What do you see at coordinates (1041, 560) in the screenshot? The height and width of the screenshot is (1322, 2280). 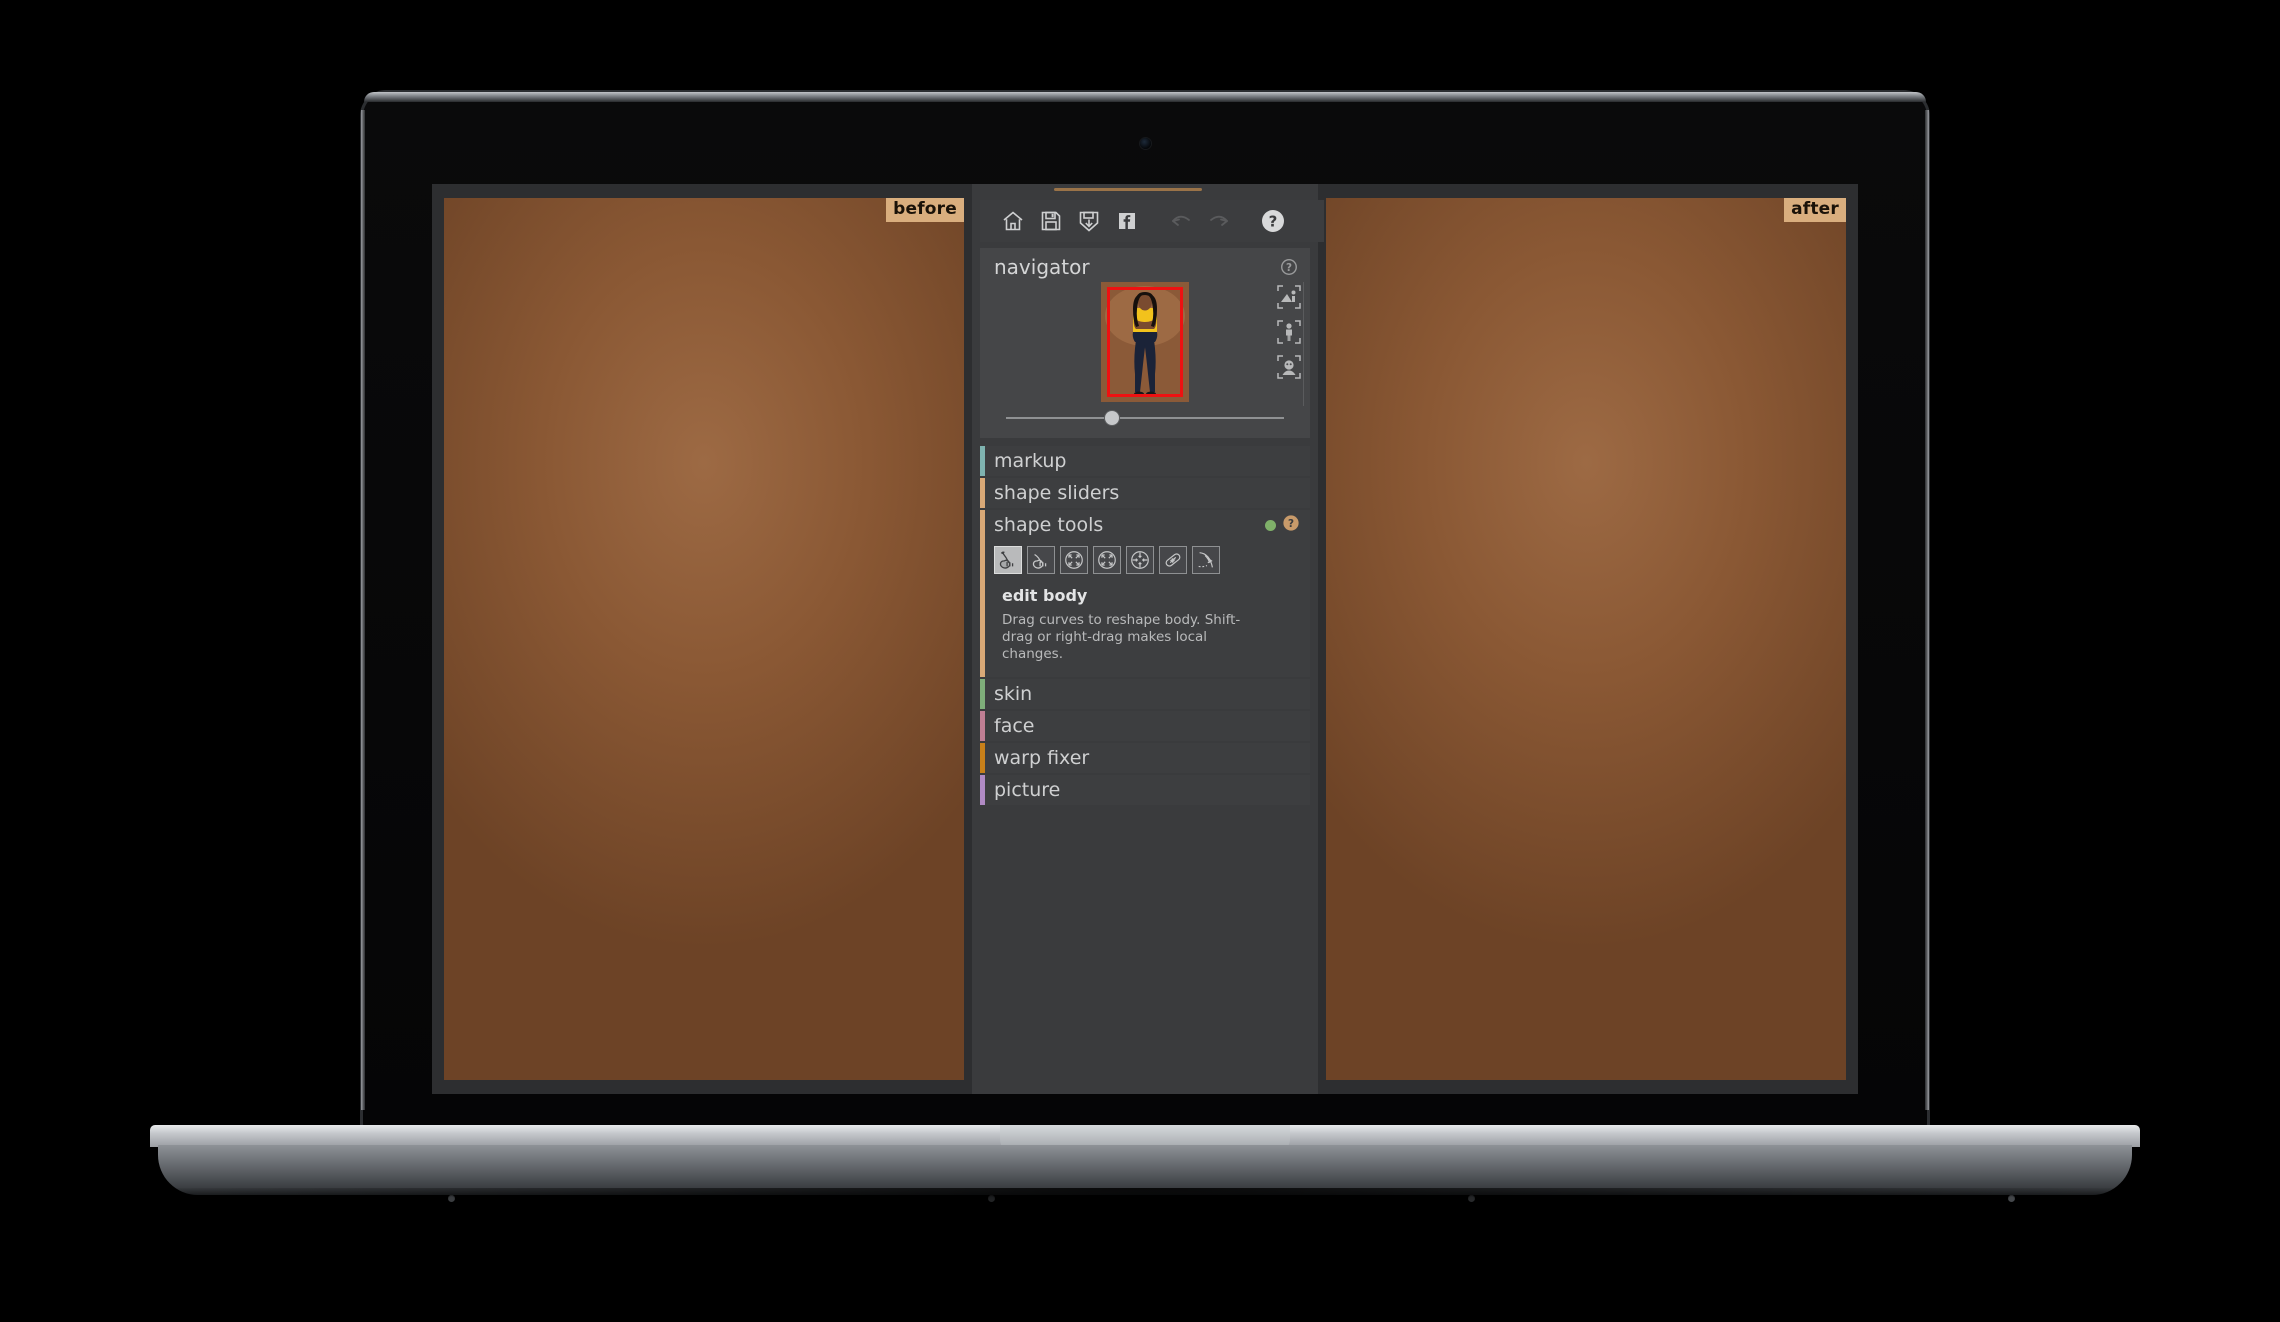 I see `push-tool` at bounding box center [1041, 560].